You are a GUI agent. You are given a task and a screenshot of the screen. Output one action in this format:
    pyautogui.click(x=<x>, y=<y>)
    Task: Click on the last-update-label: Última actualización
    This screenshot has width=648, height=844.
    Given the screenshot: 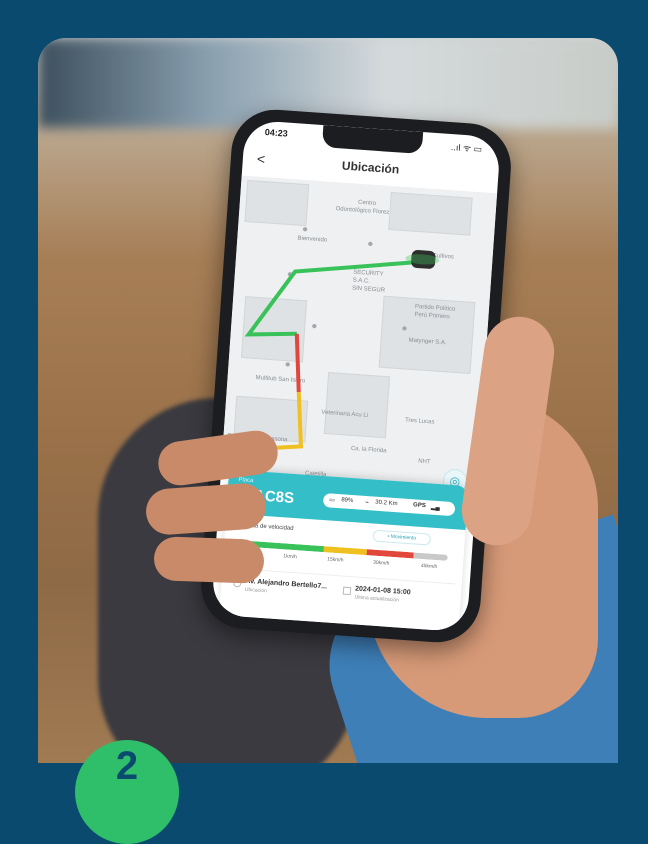 What is the action you would take?
    pyautogui.click(x=377, y=599)
    